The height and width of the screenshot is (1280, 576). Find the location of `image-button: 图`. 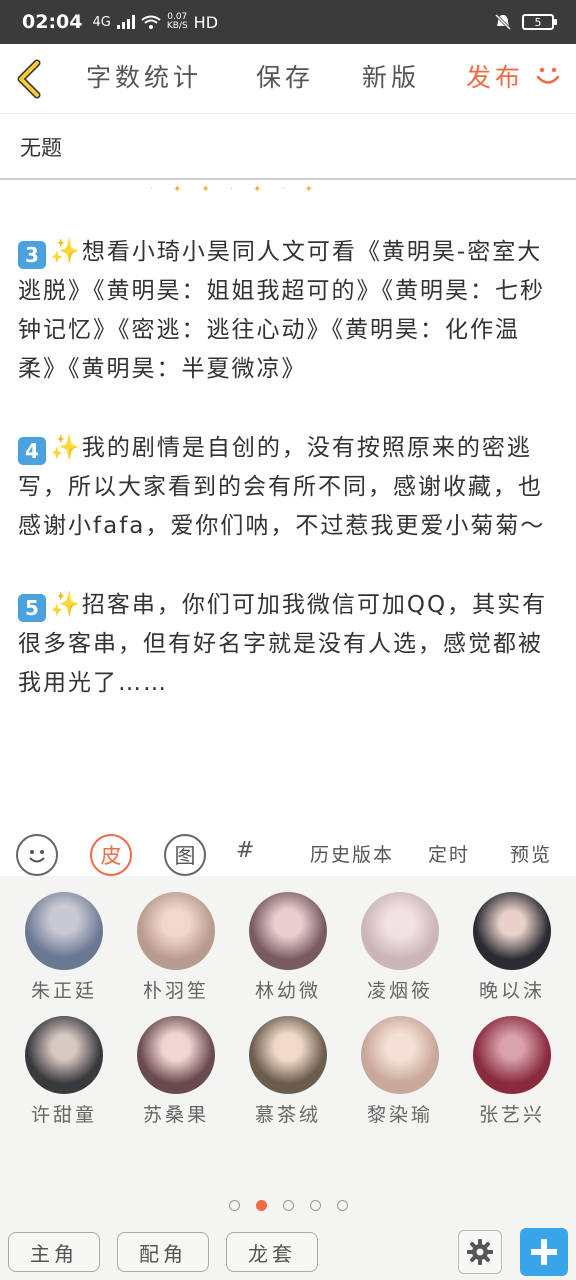

image-button: 图 is located at coordinates (185, 855).